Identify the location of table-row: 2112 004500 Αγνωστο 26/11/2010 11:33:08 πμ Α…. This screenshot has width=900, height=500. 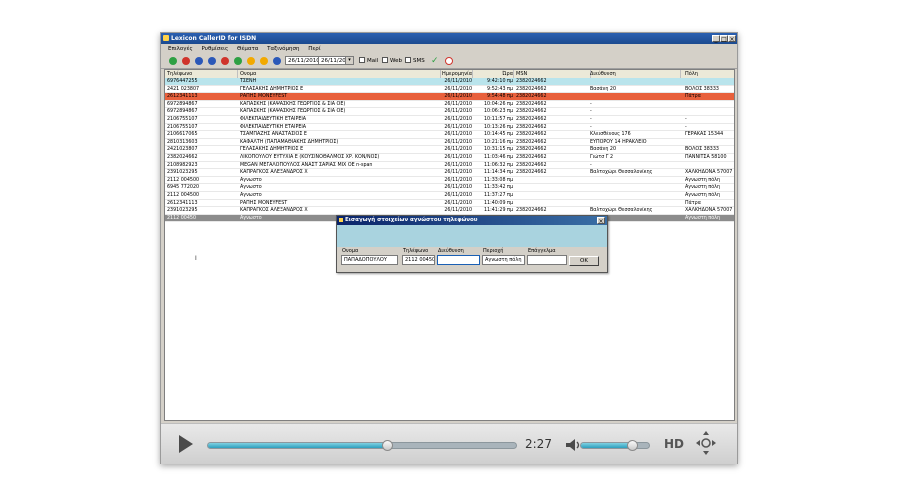
(449, 181).